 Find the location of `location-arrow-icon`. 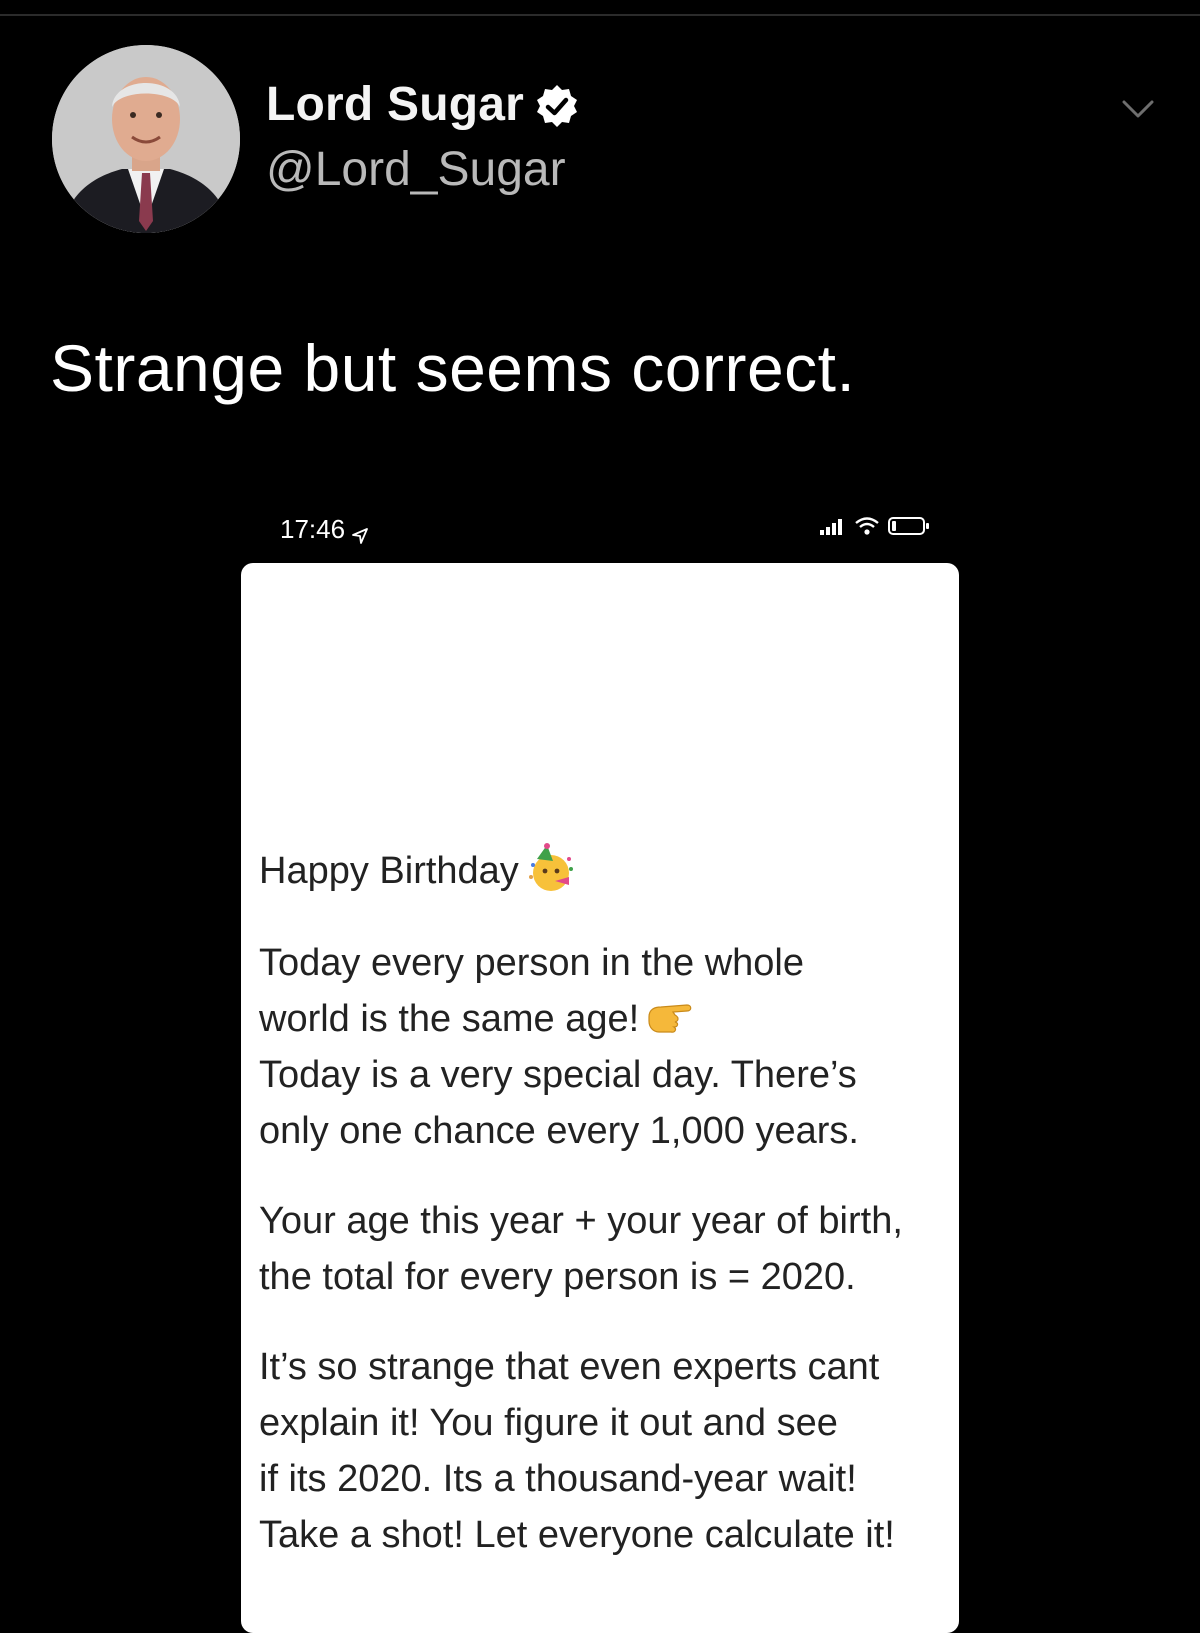

location-arrow-icon is located at coordinates (360, 532).